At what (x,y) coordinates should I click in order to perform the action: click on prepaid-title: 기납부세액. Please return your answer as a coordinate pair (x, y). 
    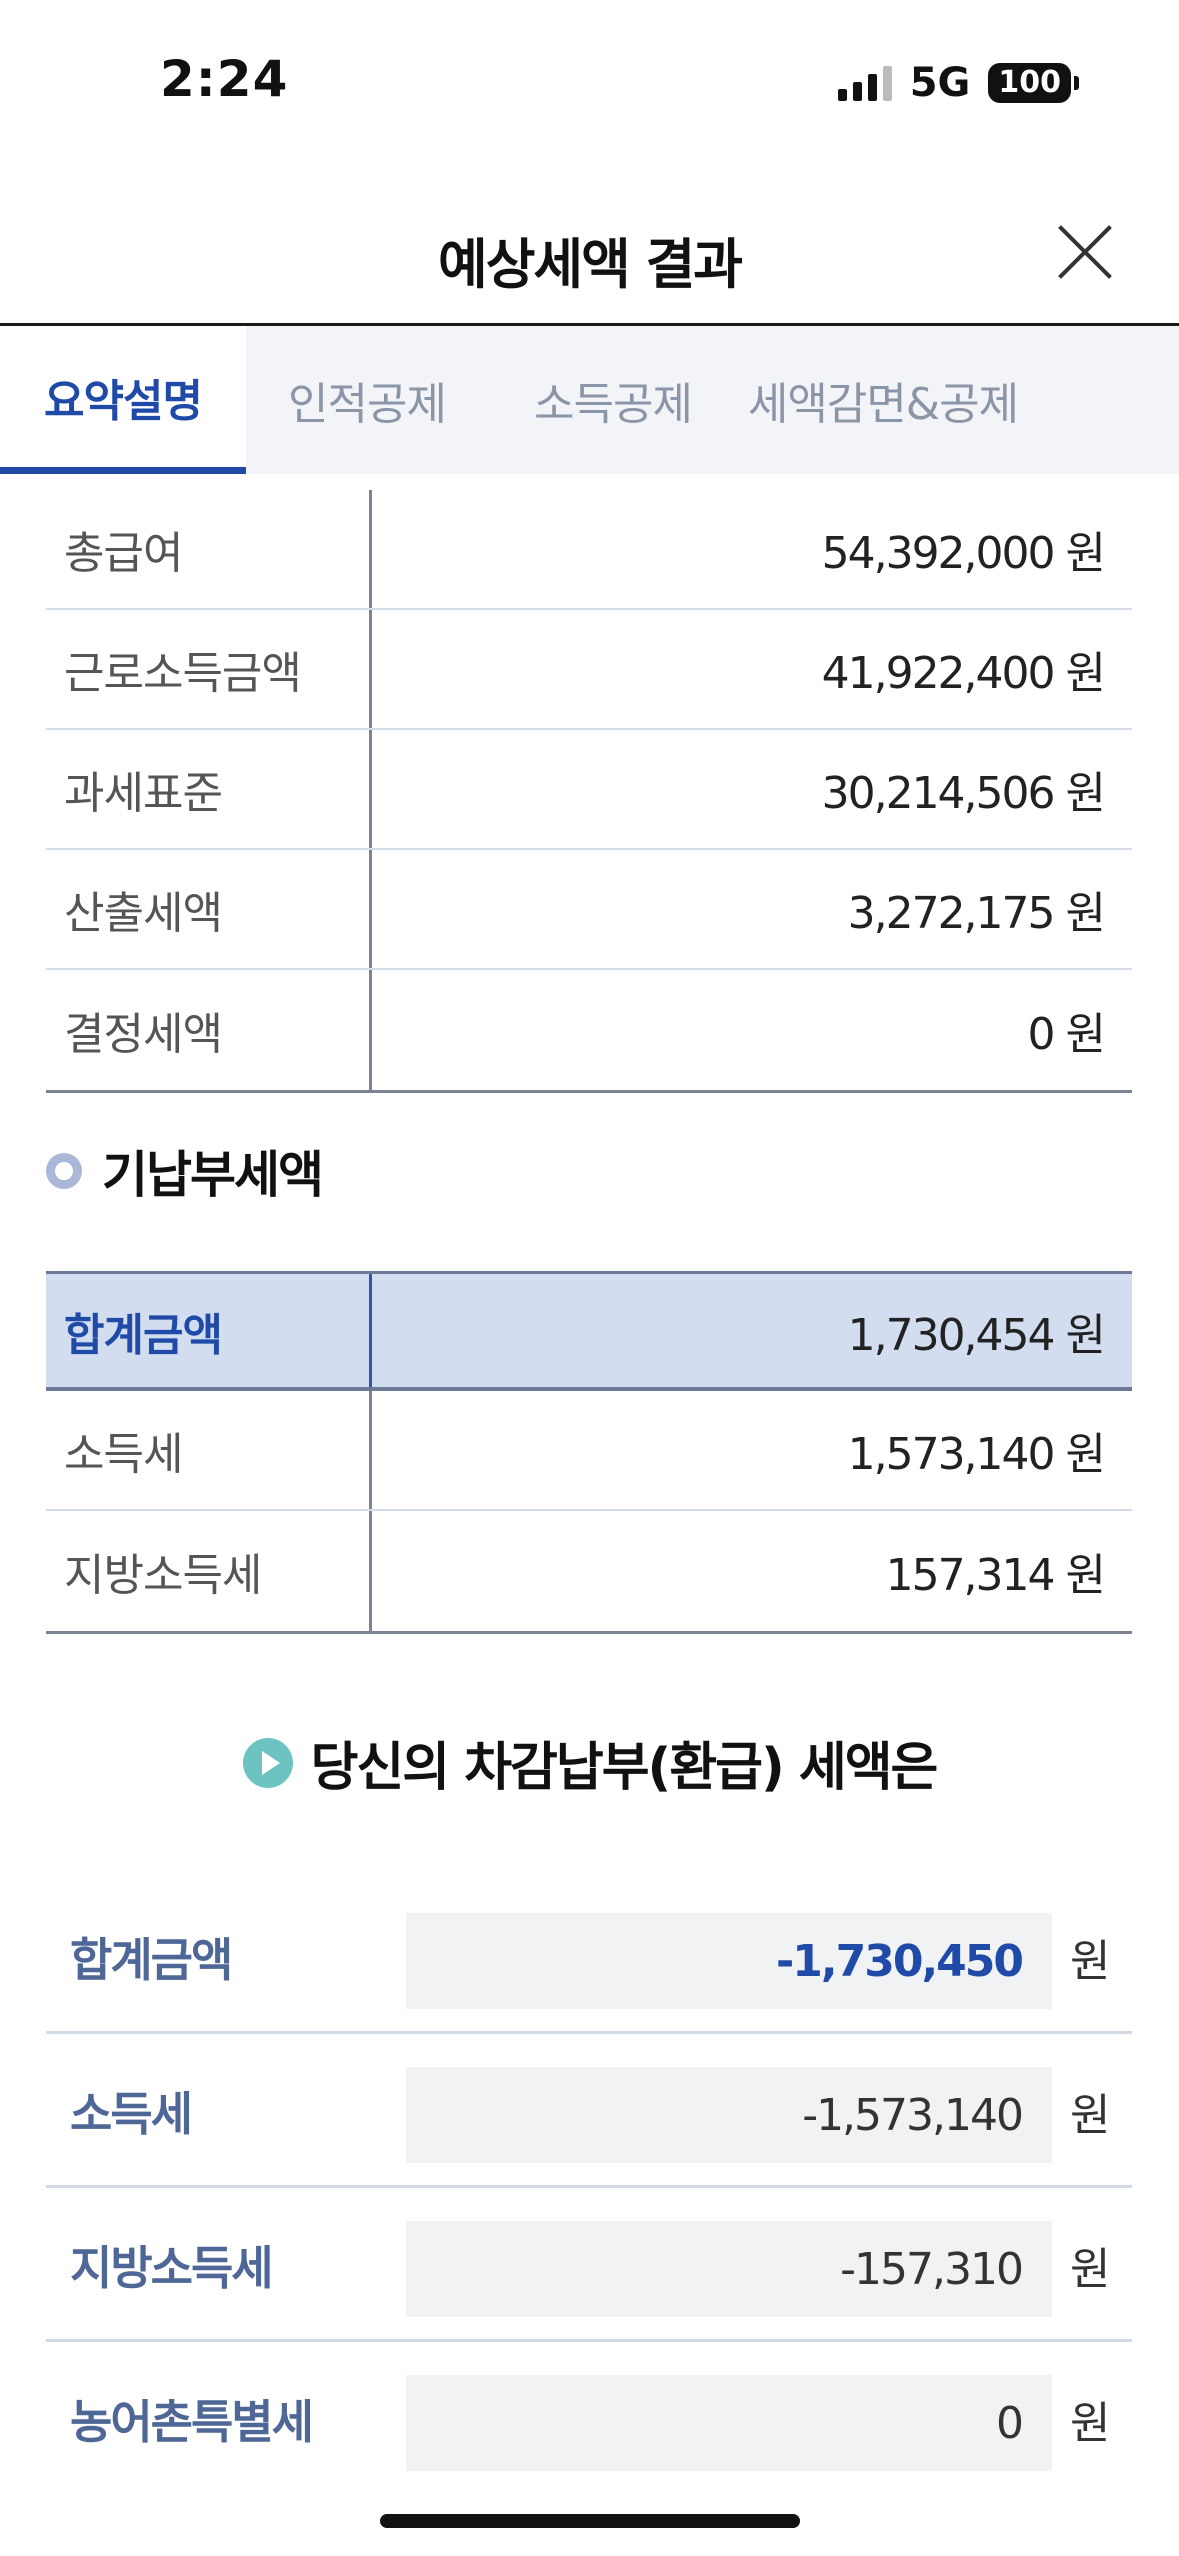
    Looking at the image, I should click on (213, 1175).